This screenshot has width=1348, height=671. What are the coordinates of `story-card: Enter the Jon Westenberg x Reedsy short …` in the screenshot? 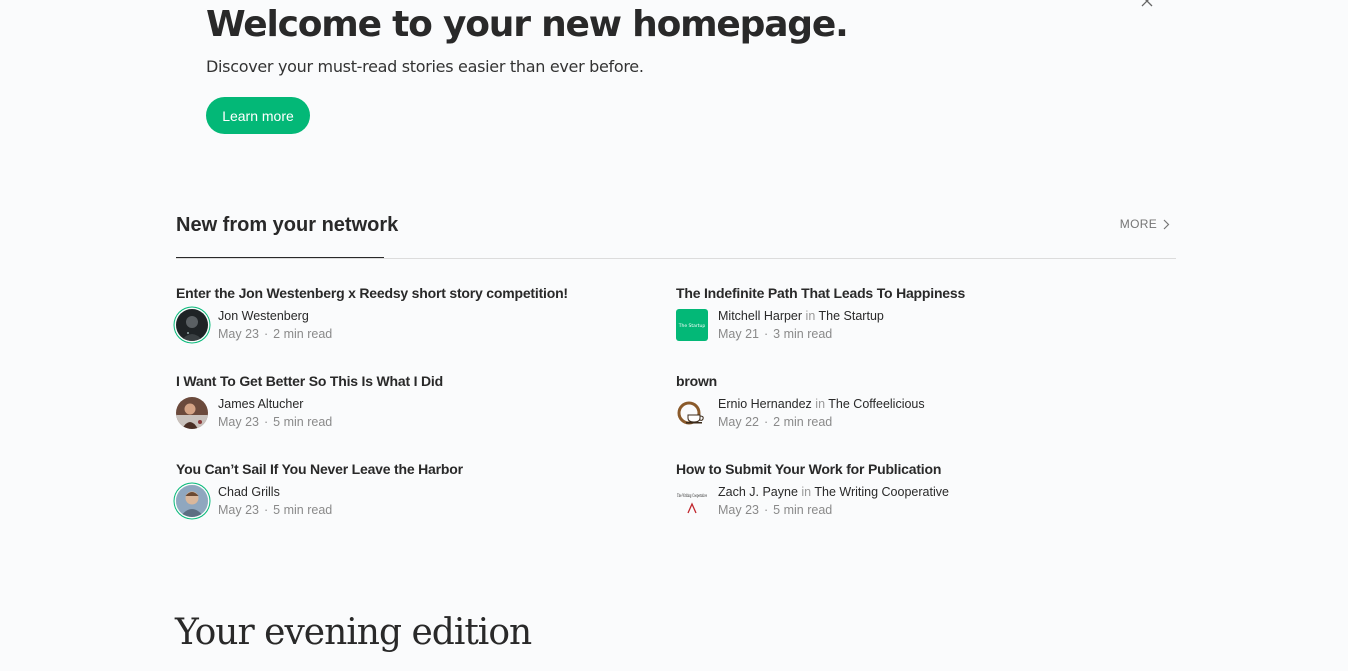 It's located at (416, 325).